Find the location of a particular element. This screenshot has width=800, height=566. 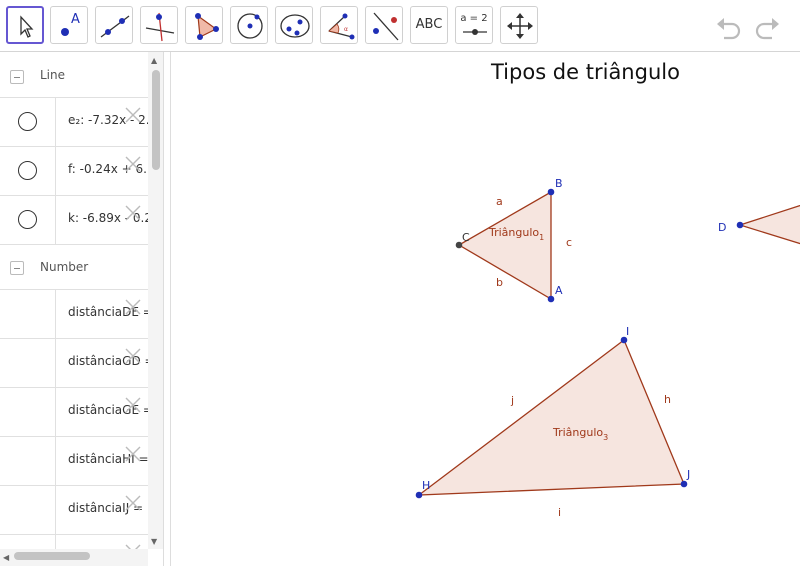

text-tool-button: ABC is located at coordinates (429, 25).